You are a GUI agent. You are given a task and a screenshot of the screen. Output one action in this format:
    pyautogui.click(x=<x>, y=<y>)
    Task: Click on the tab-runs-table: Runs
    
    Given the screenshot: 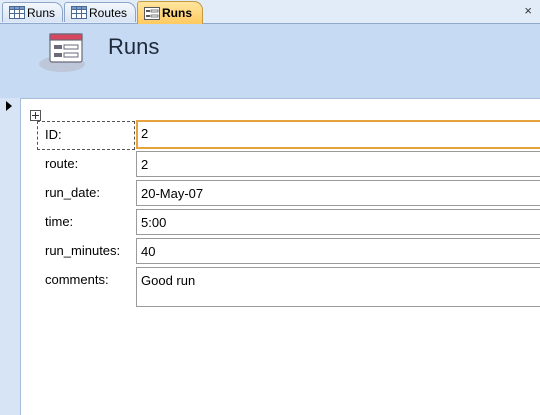 What is the action you would take?
    pyautogui.click(x=32, y=12)
    